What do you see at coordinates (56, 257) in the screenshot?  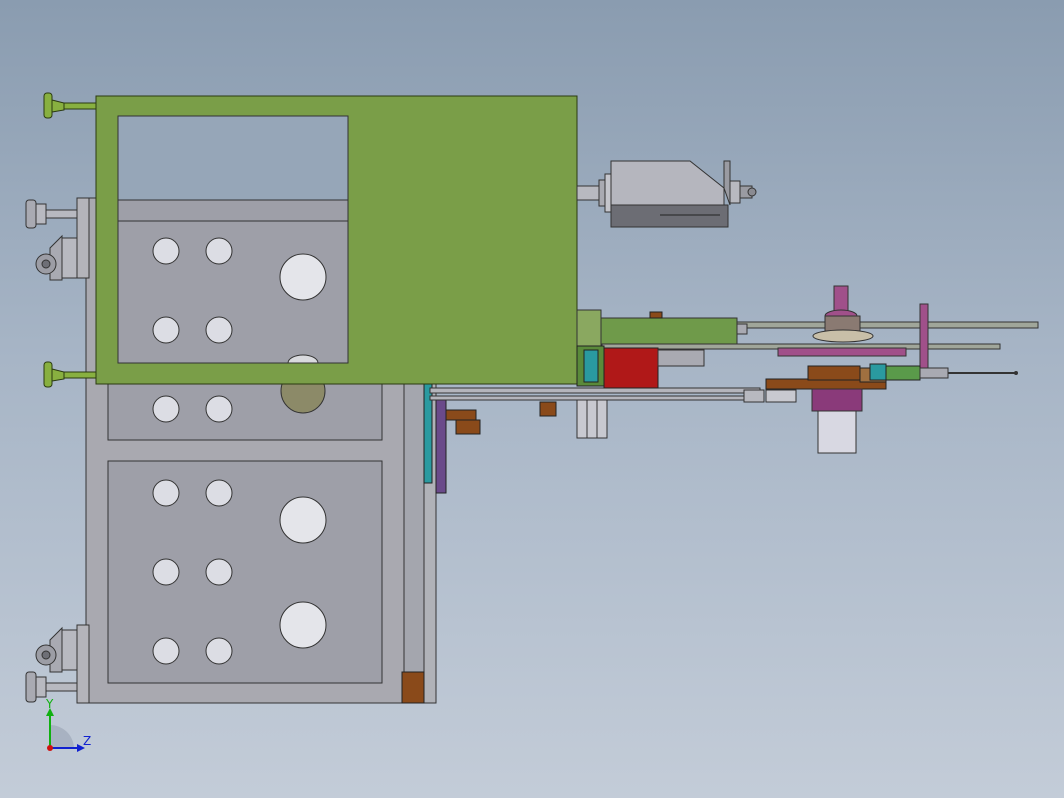 I see `caster-top` at bounding box center [56, 257].